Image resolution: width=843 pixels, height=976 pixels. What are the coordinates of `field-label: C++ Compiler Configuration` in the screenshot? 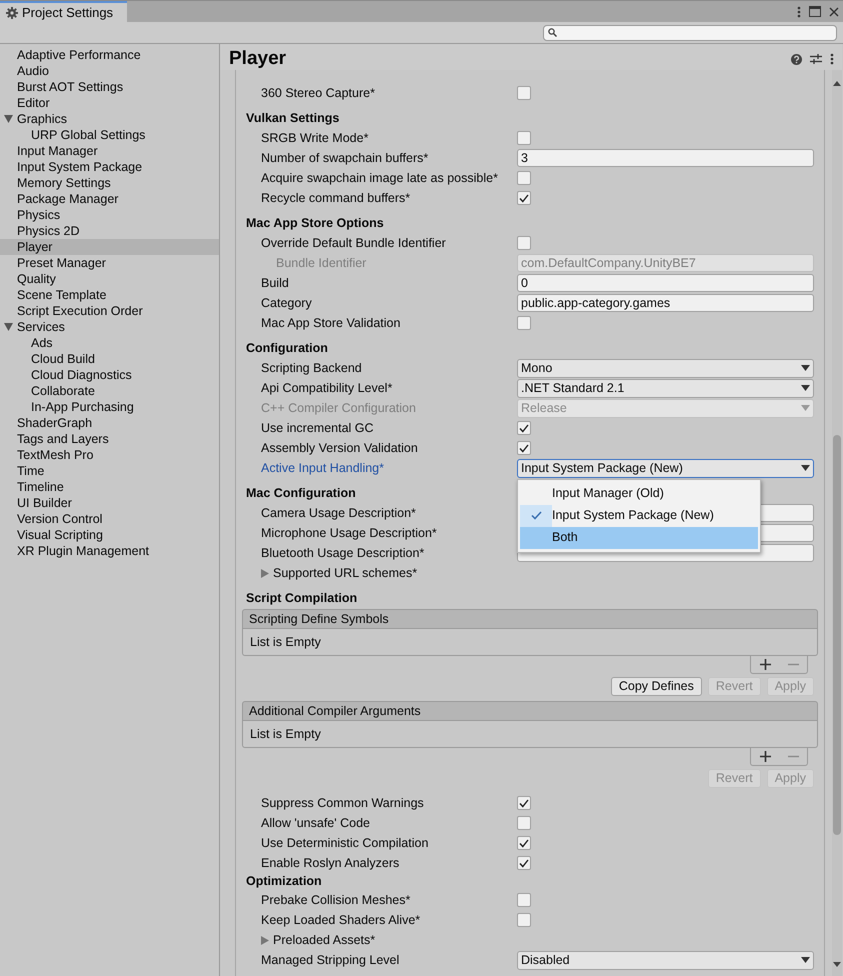 It's located at (338, 408).